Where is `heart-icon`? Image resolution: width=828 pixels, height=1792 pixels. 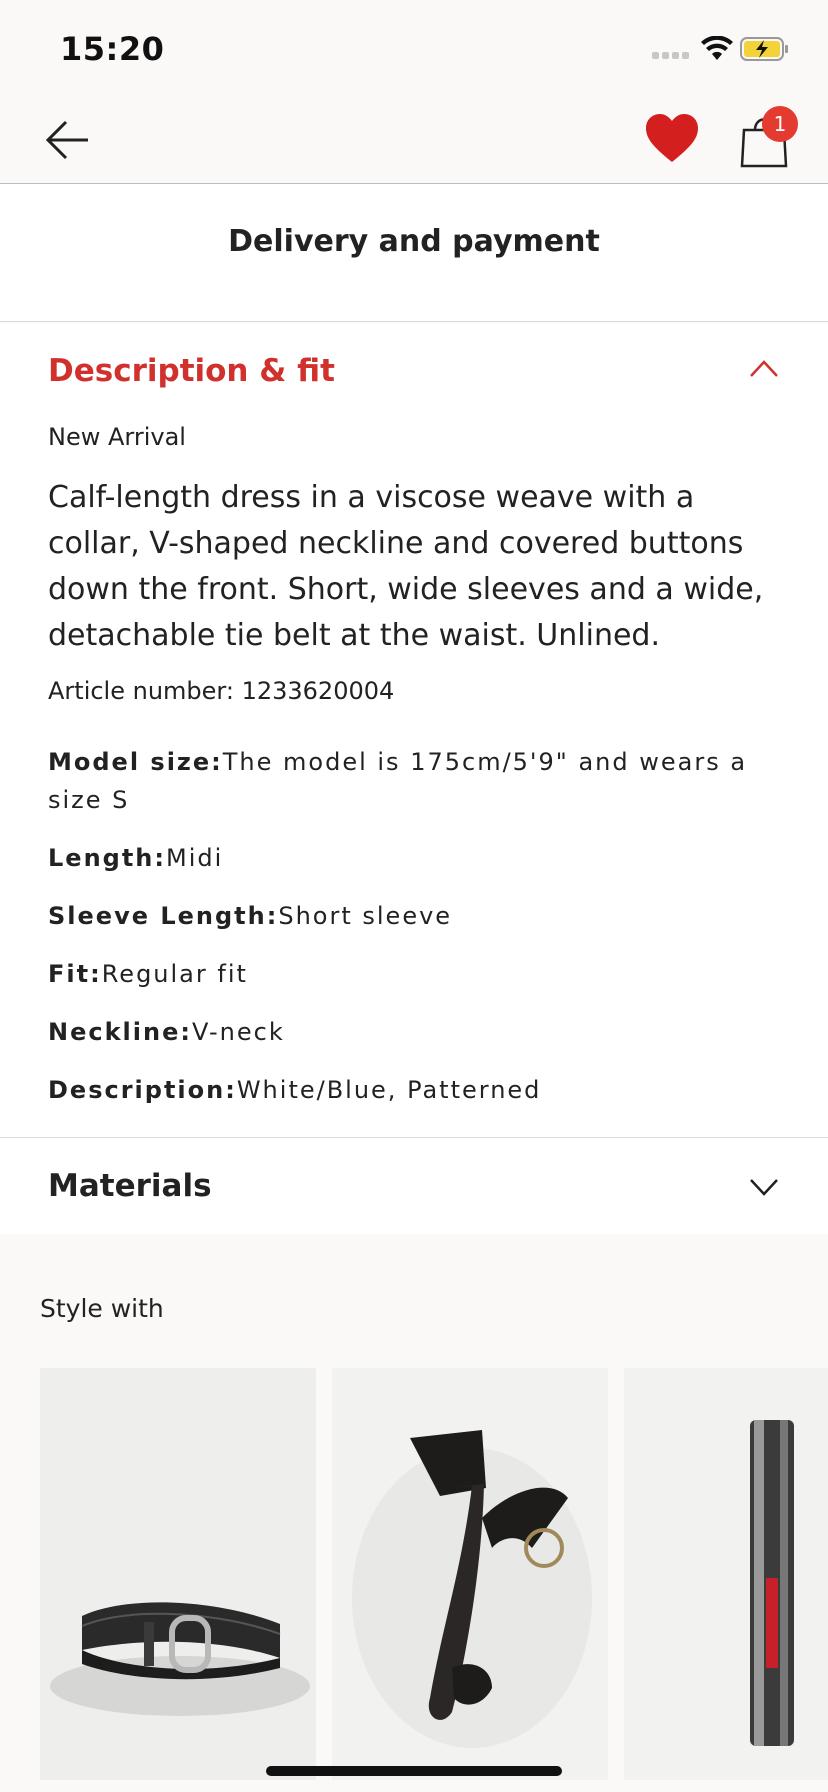
heart-icon is located at coordinates (672, 138).